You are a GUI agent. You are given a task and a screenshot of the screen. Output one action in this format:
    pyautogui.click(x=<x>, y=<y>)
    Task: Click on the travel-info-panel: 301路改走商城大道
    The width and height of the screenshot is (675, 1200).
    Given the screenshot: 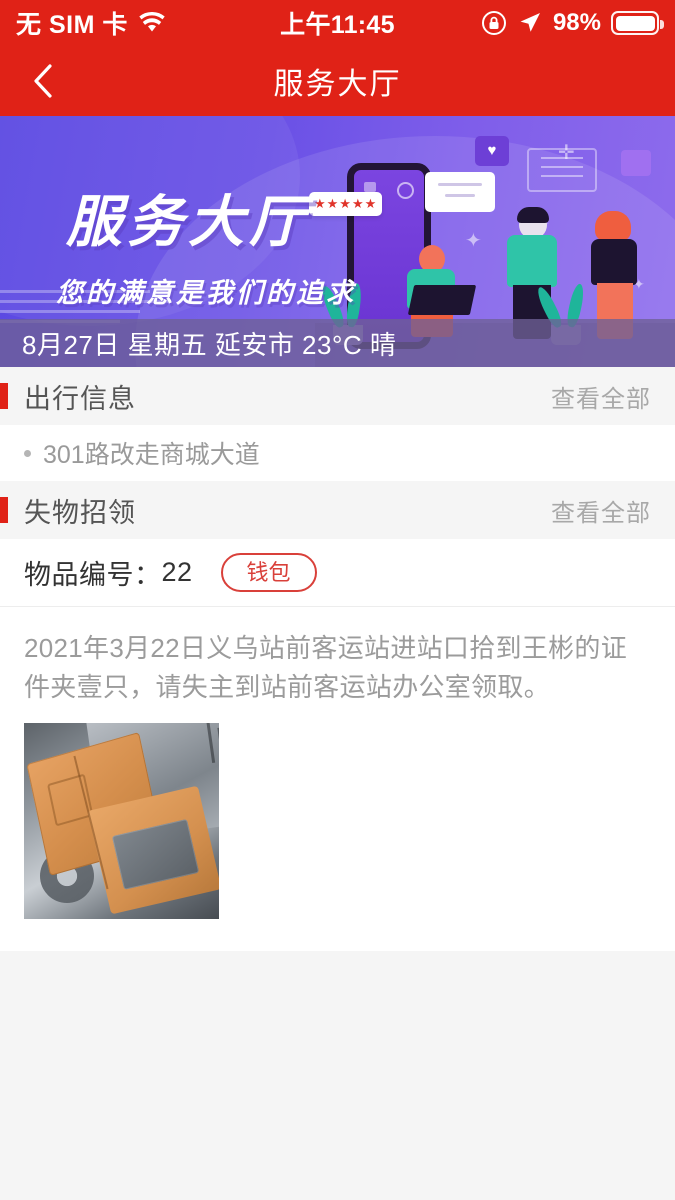 What is the action you would take?
    pyautogui.click(x=337, y=453)
    